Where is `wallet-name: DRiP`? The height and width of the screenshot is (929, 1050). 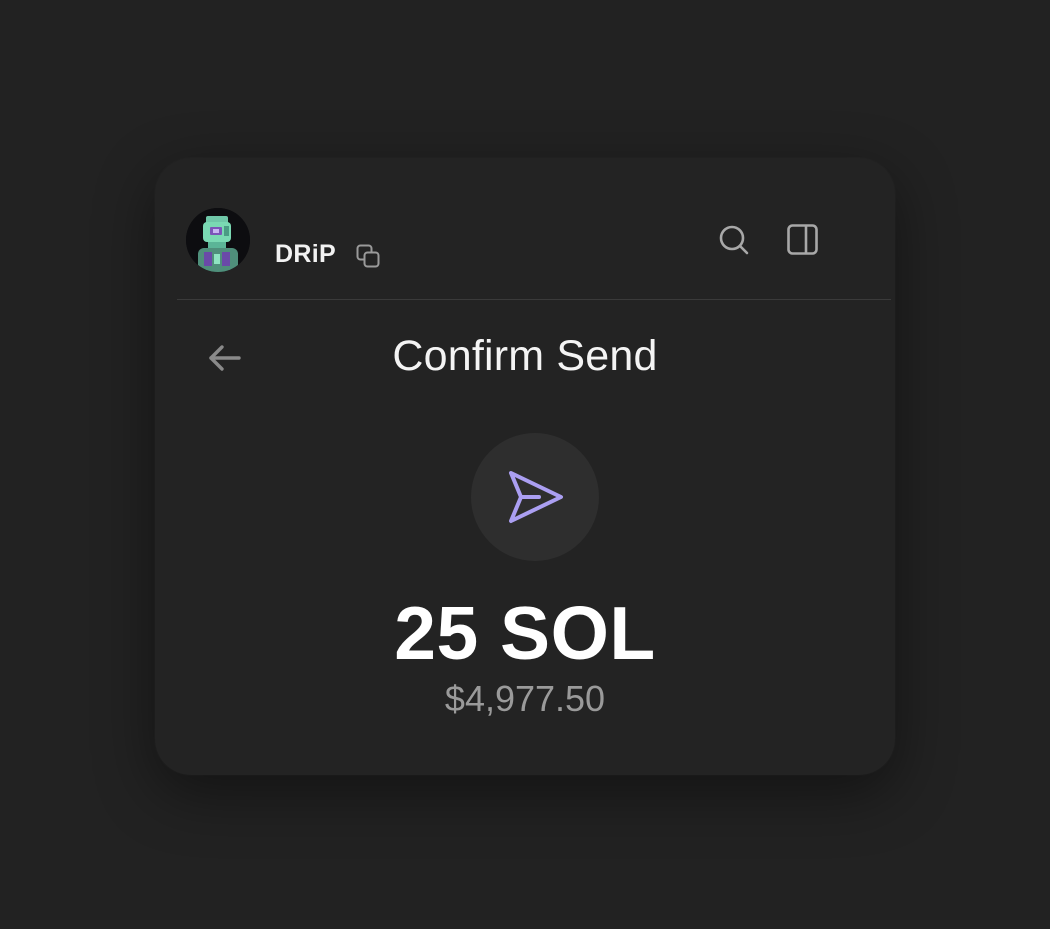
wallet-name: DRiP is located at coordinates (305, 254).